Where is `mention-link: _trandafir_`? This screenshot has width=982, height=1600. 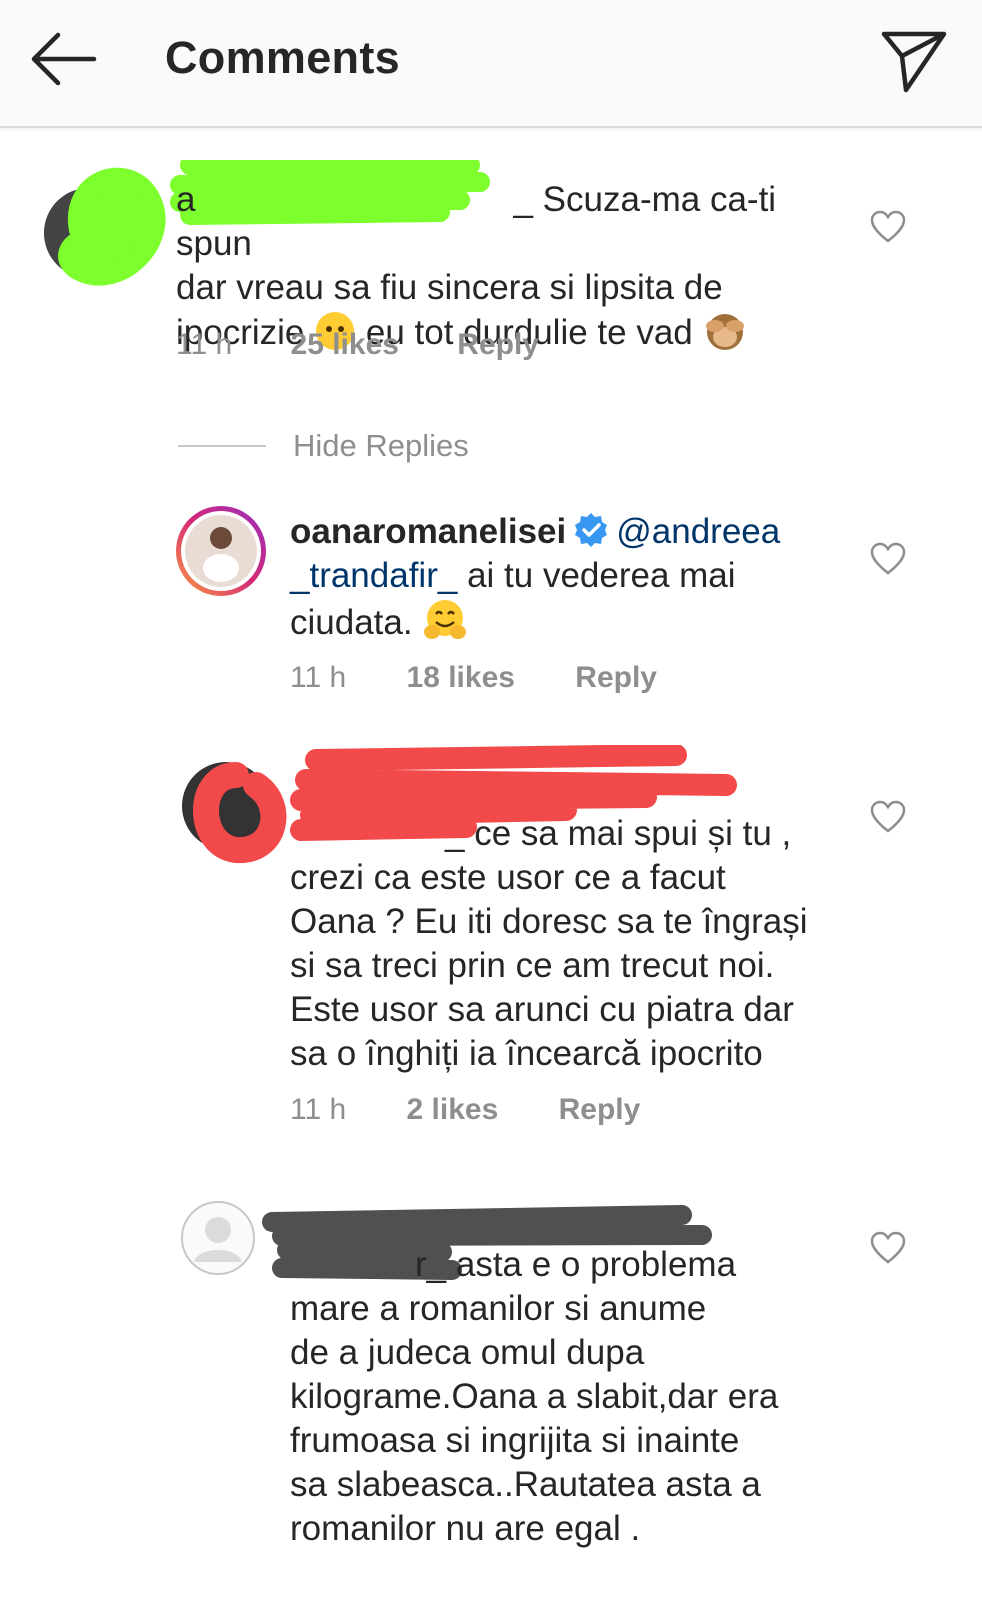 mention-link: _trandafir_ is located at coordinates (373, 575).